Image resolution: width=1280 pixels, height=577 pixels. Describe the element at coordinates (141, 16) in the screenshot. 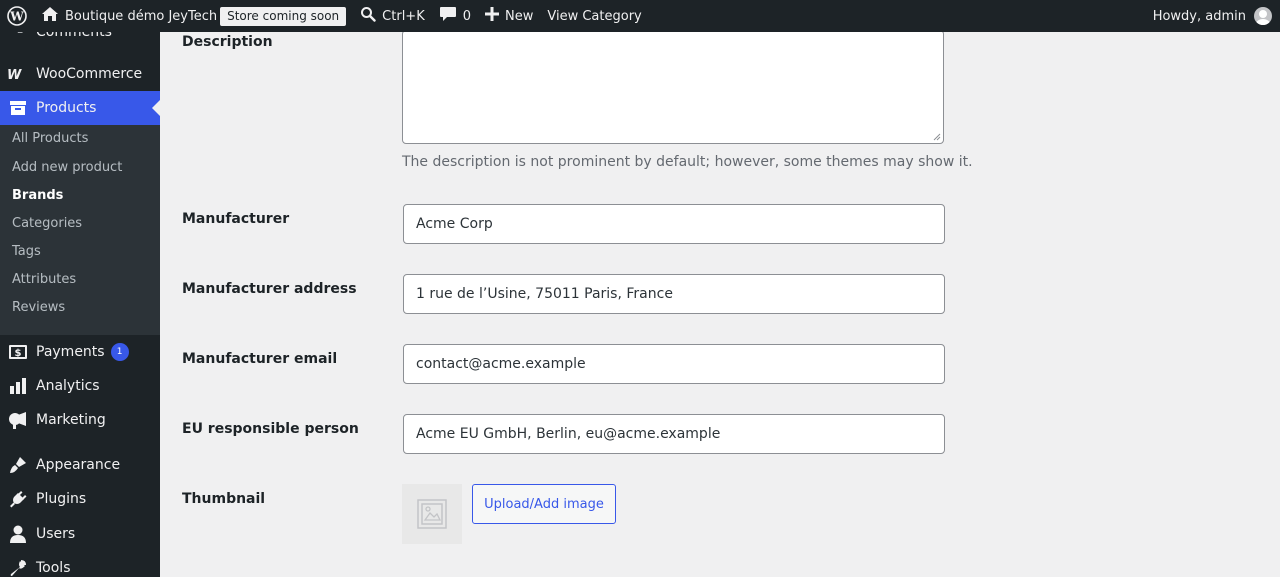

I see `site-name: Boutique démo JeyTech` at that location.